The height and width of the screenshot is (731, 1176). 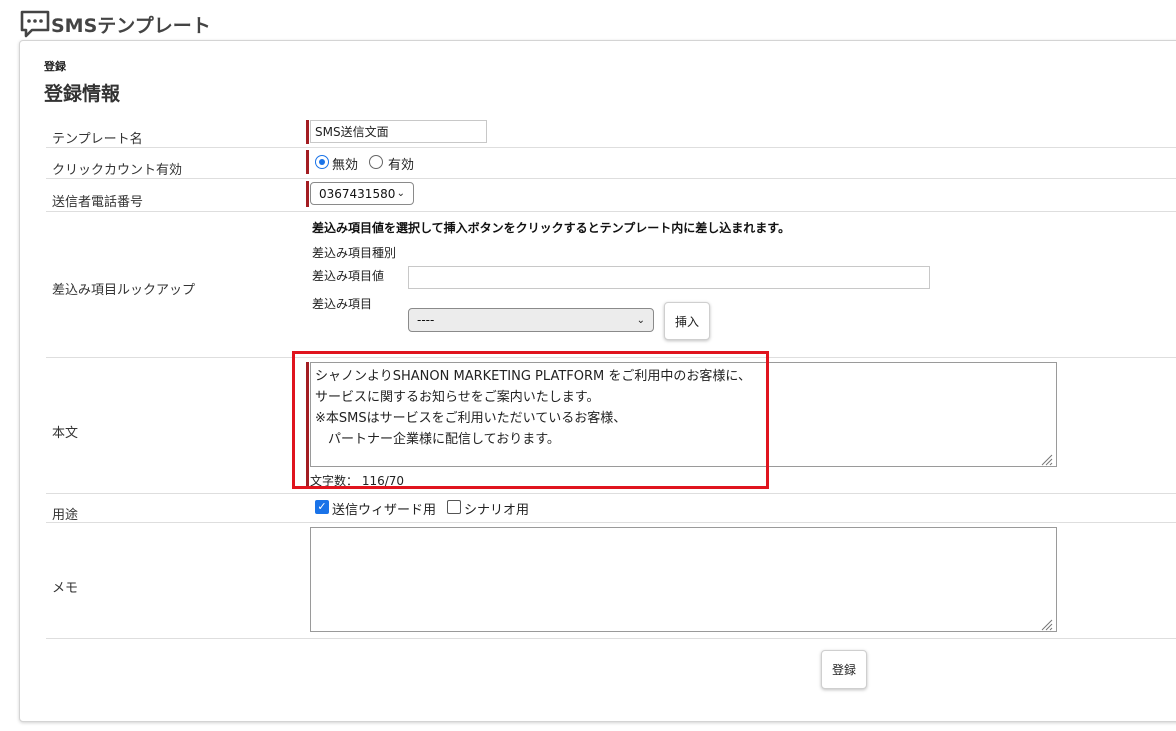 I want to click on memo-textarea, so click(x=683, y=579).